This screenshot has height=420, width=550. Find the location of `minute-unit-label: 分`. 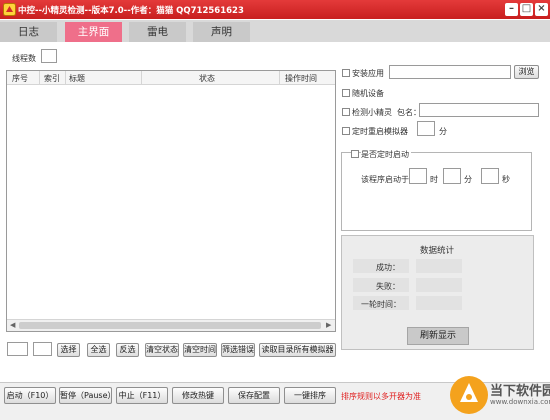

minute-unit-label: 分 is located at coordinates (468, 179).